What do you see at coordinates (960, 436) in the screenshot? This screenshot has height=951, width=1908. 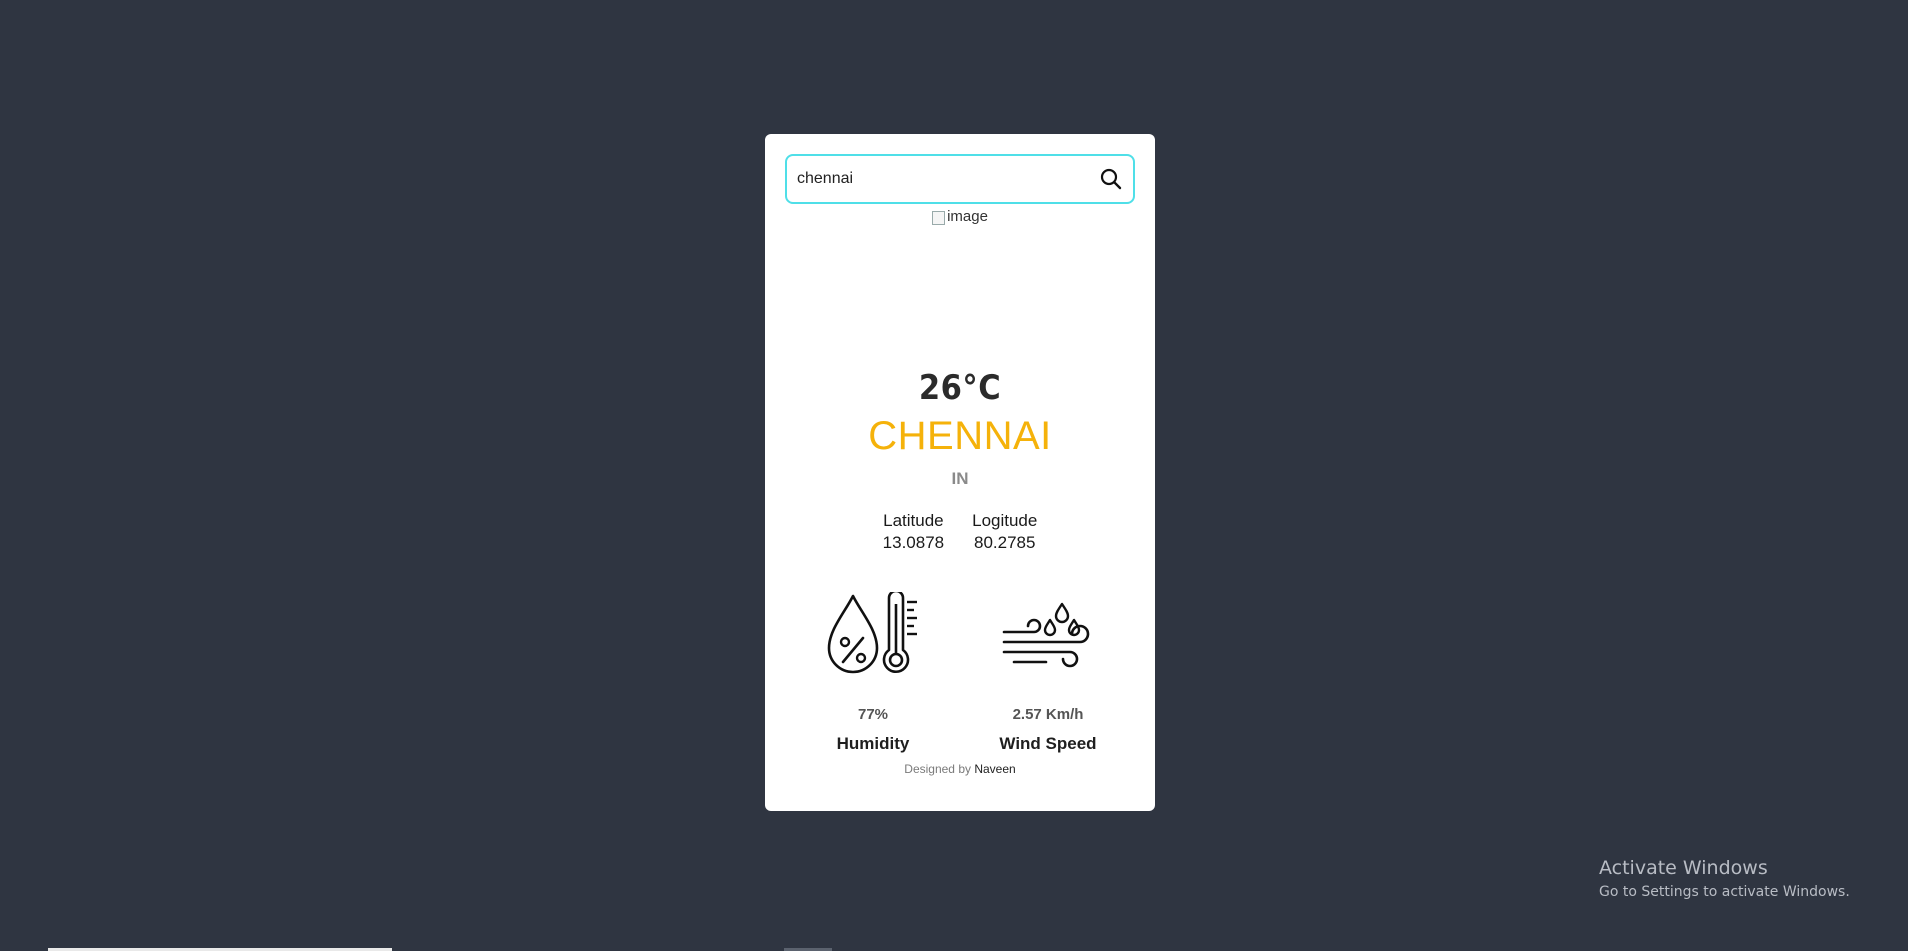 I see `city-name: CHENNAI` at bounding box center [960, 436].